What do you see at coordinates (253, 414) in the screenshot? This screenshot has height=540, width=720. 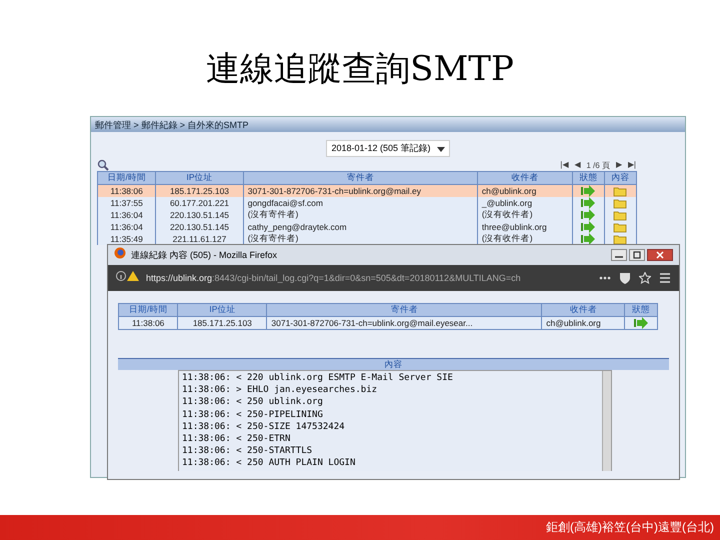 I see `log-line: 11:38:06: < 250-PIPELINING` at bounding box center [253, 414].